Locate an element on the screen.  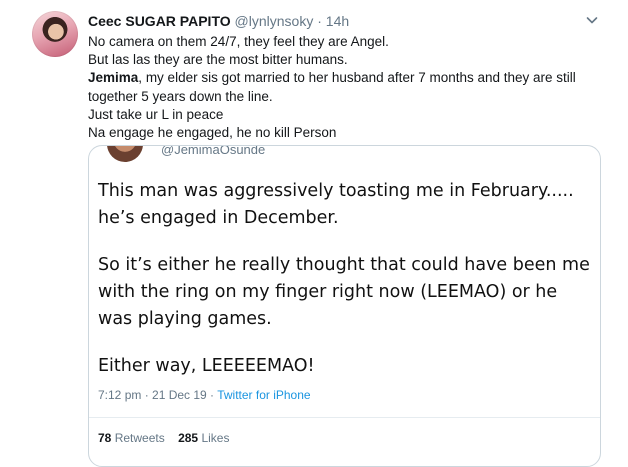
divider is located at coordinates (344, 417).